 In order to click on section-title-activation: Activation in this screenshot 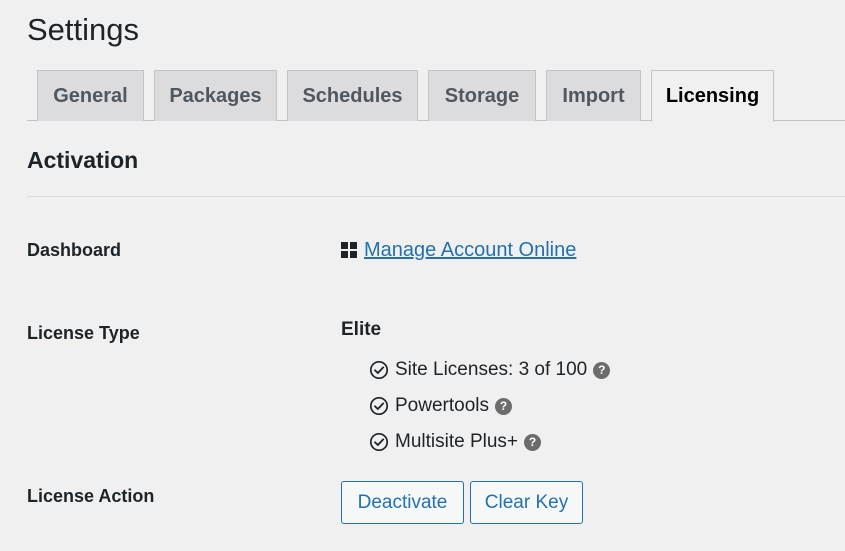, I will do `click(83, 160)`.